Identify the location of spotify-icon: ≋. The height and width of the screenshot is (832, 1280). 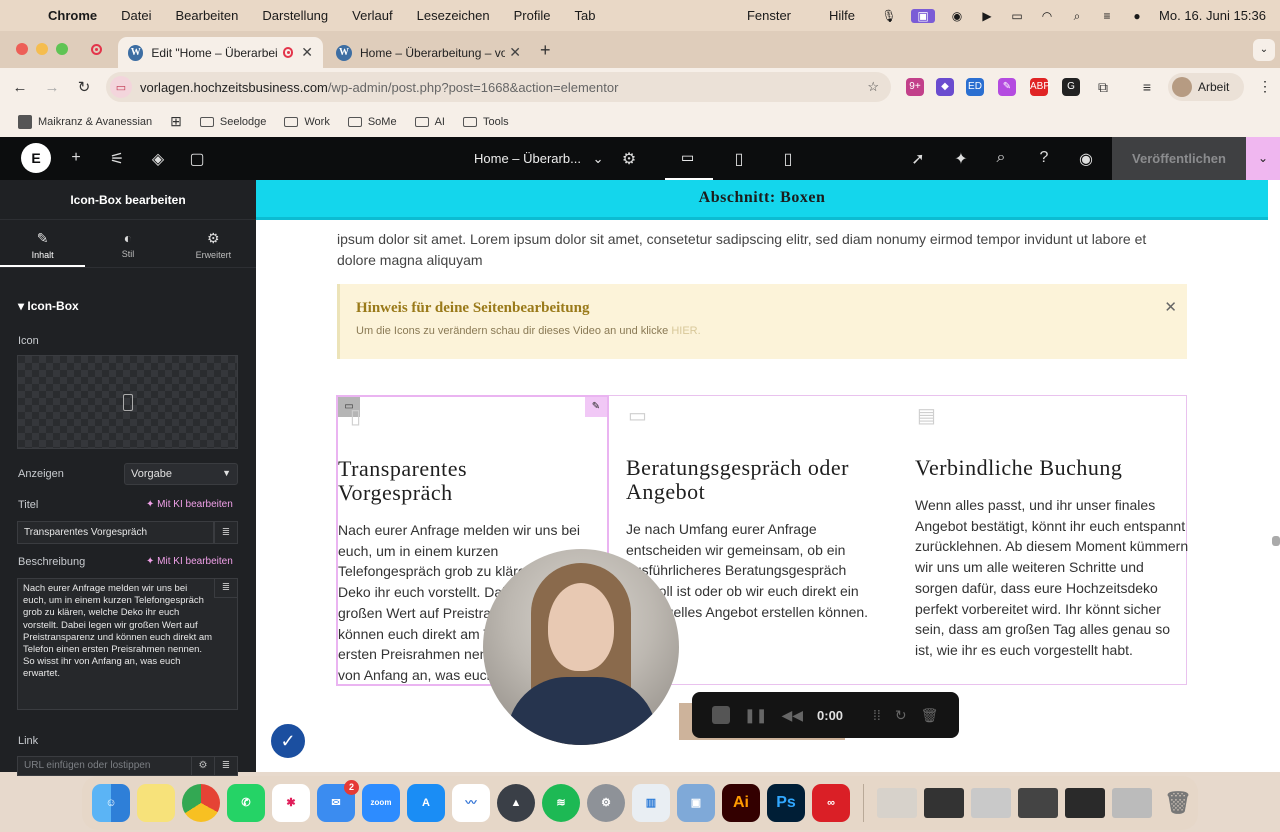
(561, 803).